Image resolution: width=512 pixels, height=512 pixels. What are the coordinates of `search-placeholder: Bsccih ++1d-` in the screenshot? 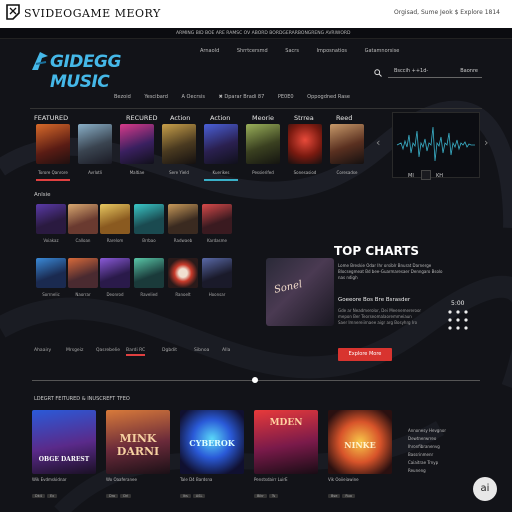 It's located at (411, 71).